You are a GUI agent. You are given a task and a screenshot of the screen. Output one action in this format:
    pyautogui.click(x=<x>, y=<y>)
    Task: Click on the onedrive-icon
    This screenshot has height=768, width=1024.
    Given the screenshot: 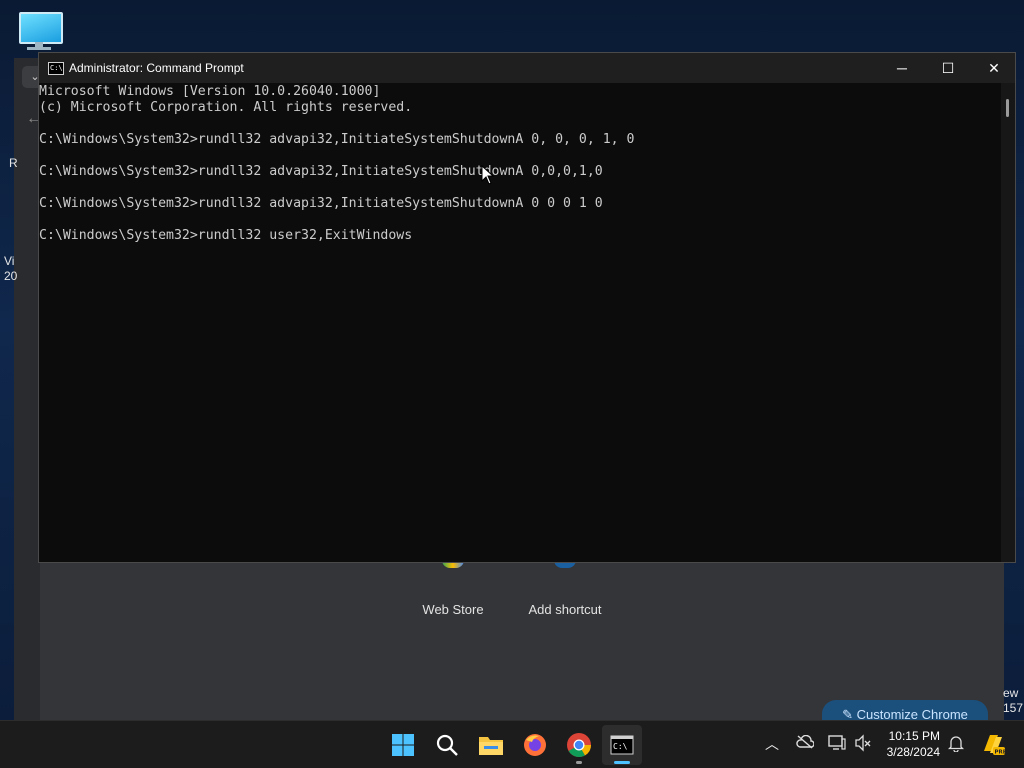 What is the action you would take?
    pyautogui.click(x=805, y=743)
    